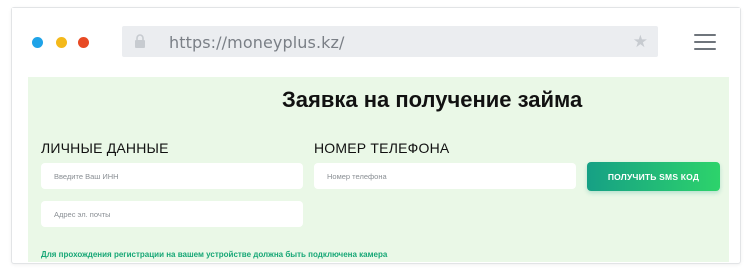  What do you see at coordinates (37, 42) in the screenshot?
I see `window-dot-blue` at bounding box center [37, 42].